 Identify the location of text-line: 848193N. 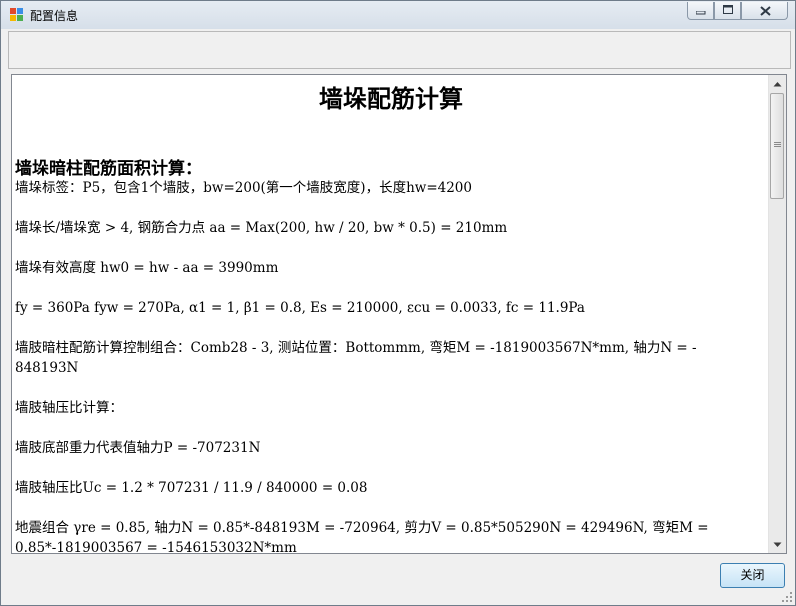
(47, 368).